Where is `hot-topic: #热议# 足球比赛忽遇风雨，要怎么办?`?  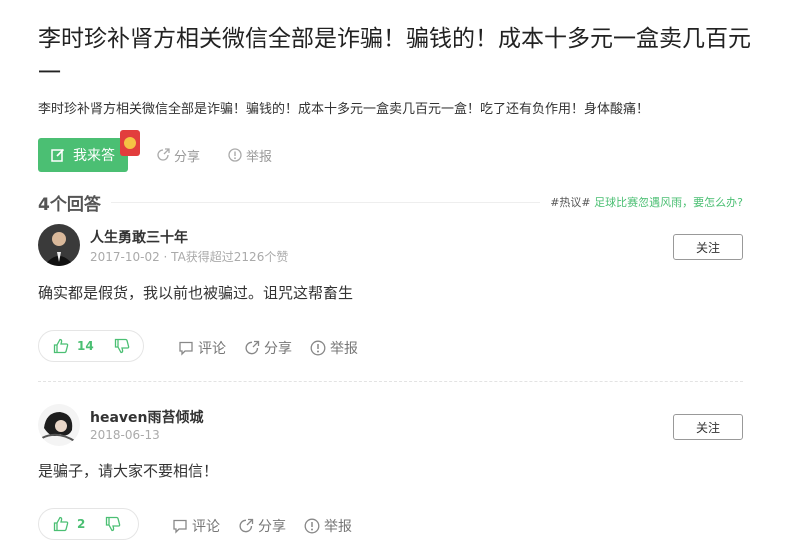
hot-topic: #热议# 足球比赛忽遇风雨，要怎么办? is located at coordinates (646, 202).